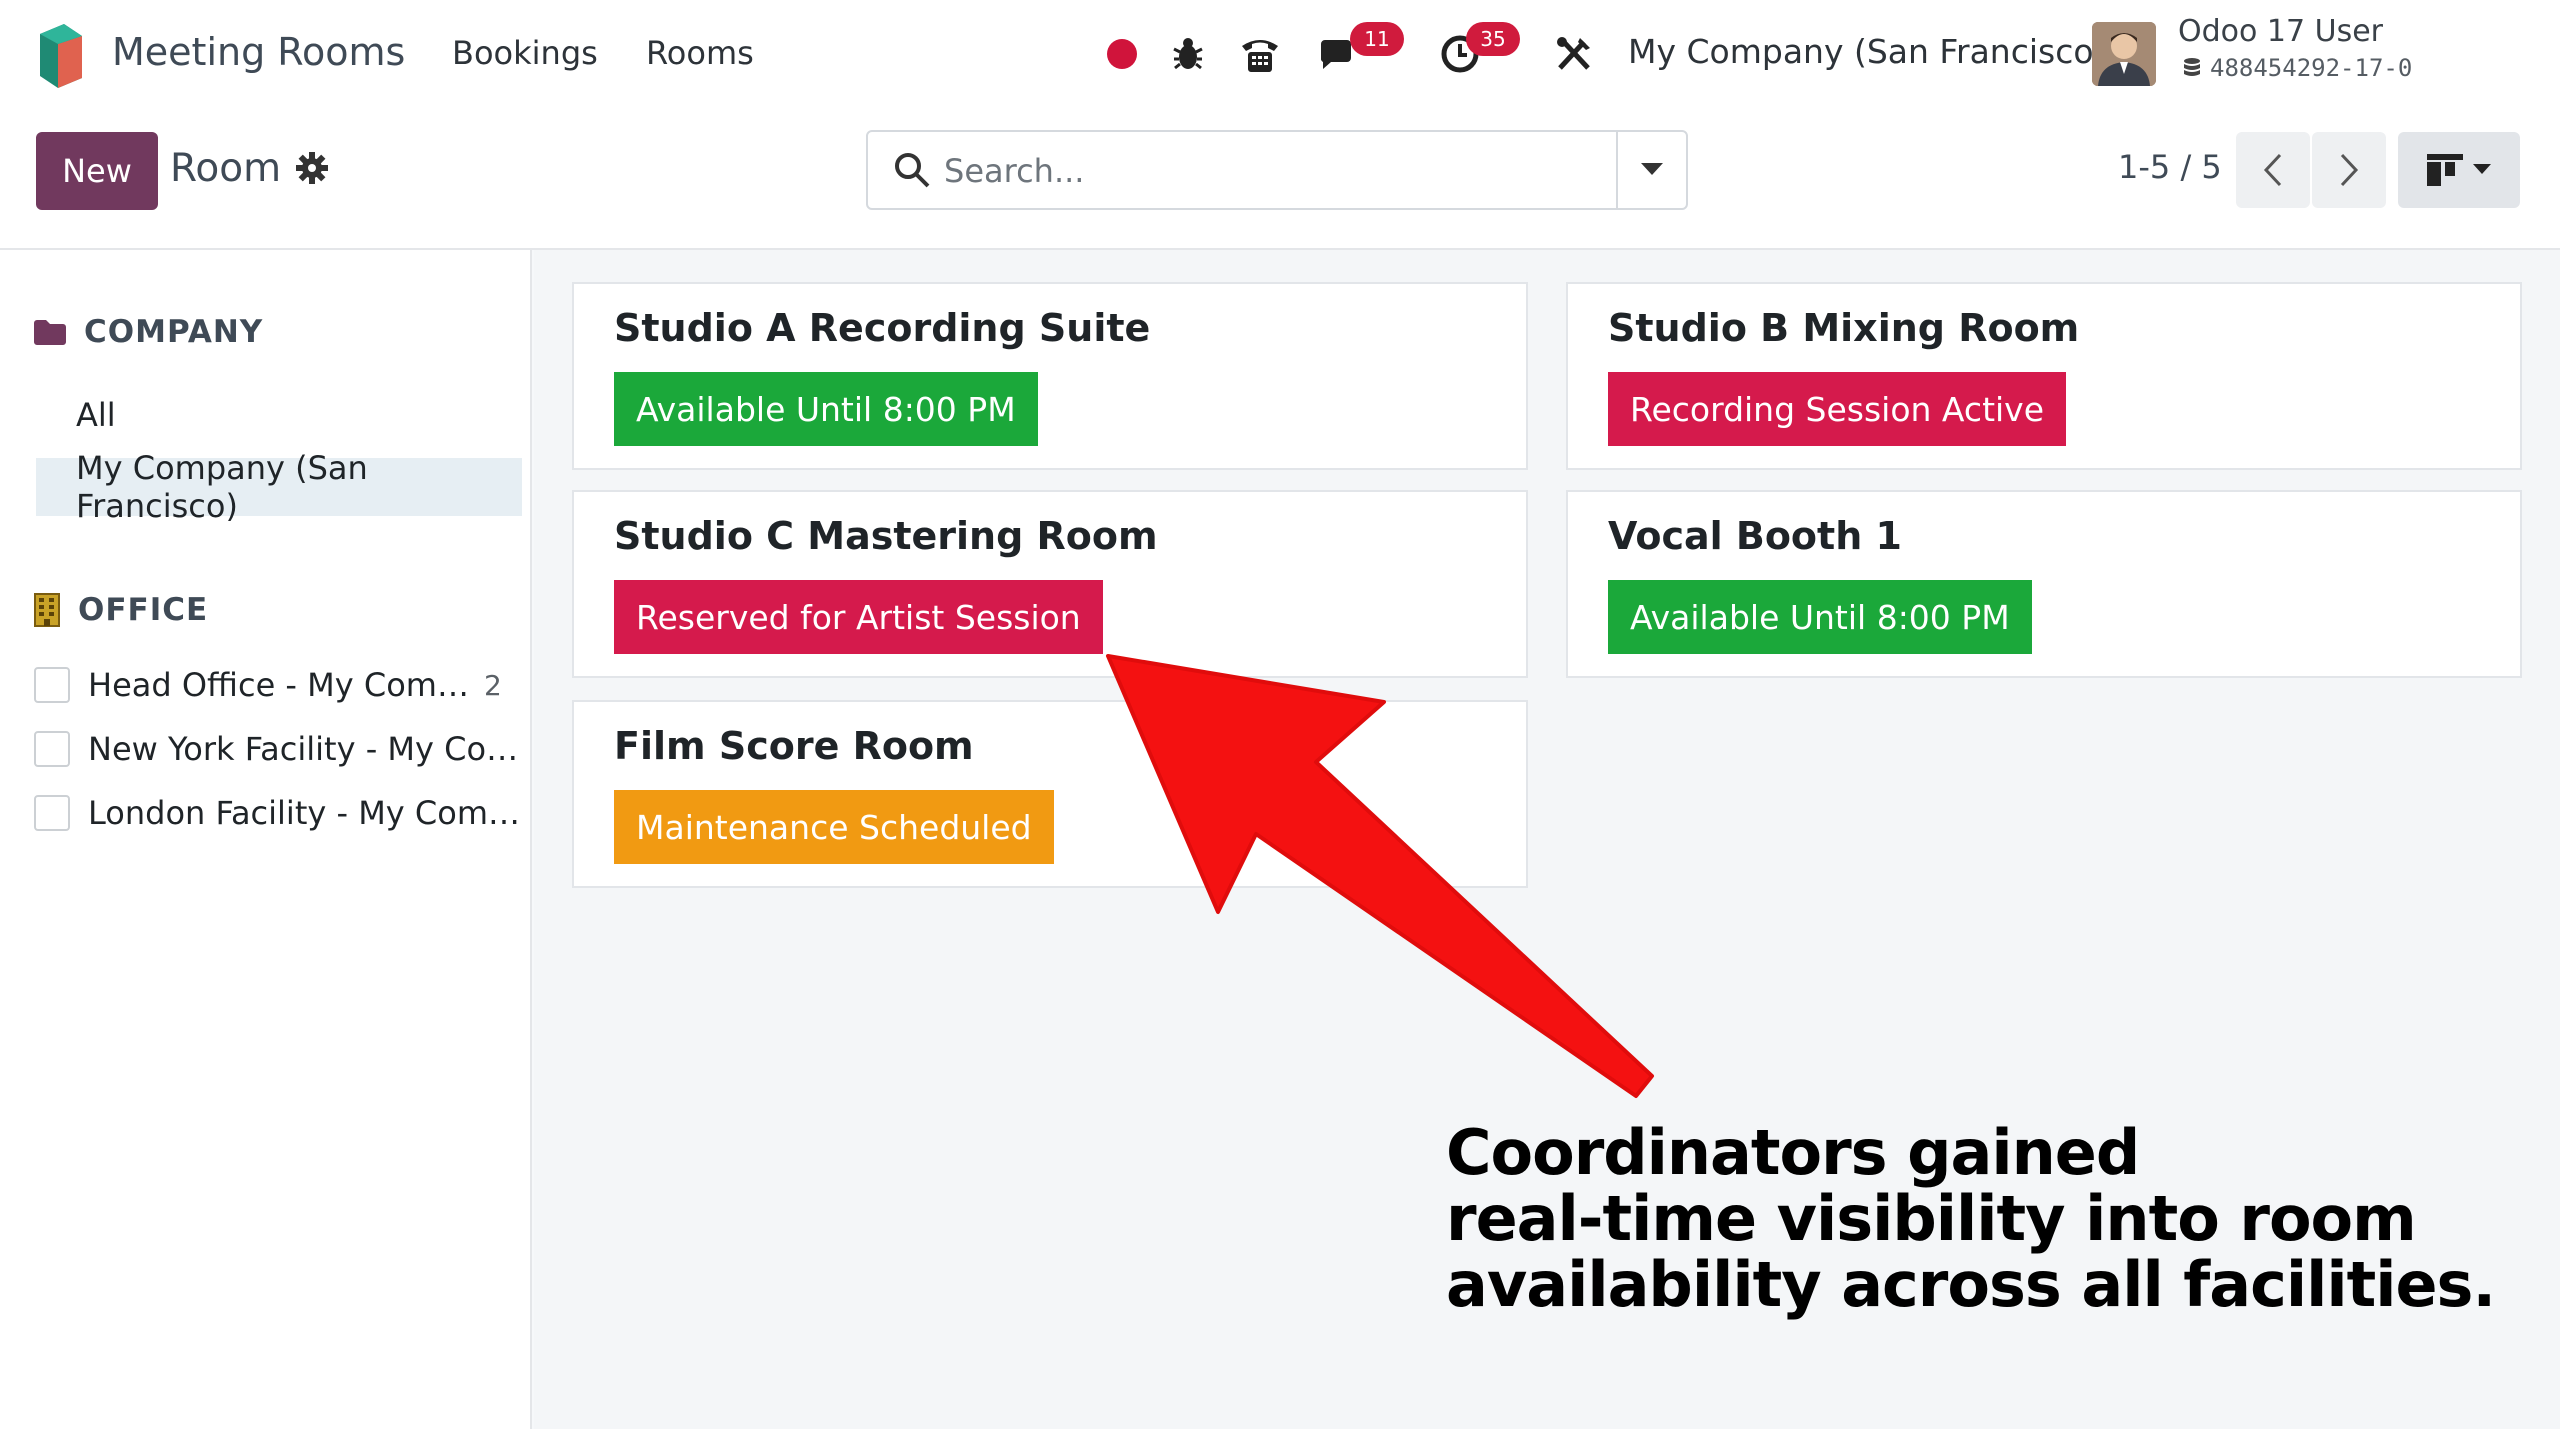  Describe the element at coordinates (912, 170) in the screenshot. I see `search-icon` at that location.